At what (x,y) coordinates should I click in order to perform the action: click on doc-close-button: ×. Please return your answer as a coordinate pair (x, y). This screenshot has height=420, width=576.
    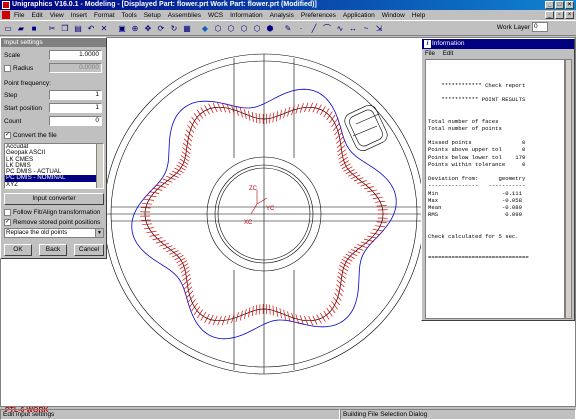
    Looking at the image, I should click on (569, 15).